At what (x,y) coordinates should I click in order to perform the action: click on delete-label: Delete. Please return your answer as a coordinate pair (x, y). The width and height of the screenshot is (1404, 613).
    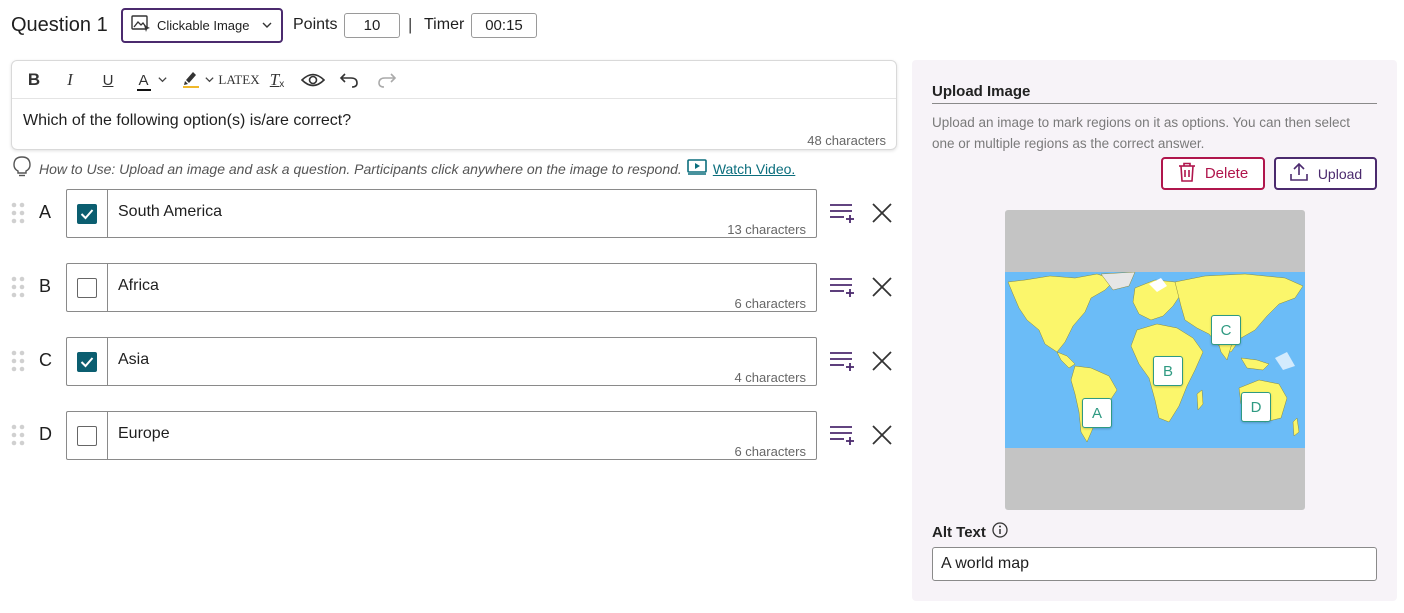
    Looking at the image, I should click on (1226, 173).